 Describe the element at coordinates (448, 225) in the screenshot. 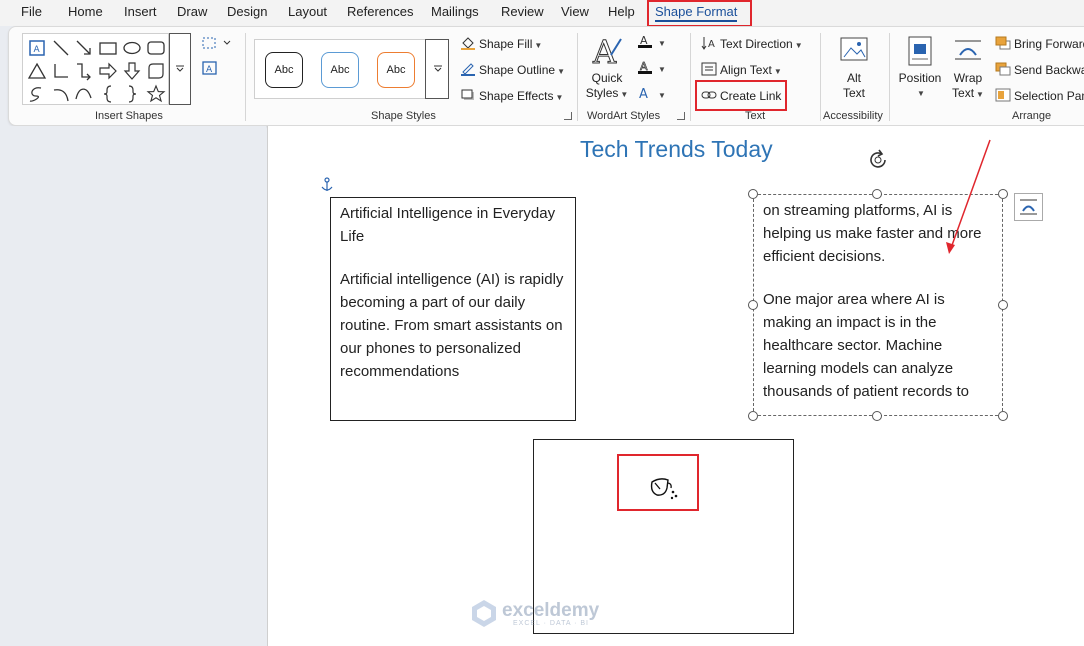

I see `text-box-1-heading: Artificial Intelligence in Everyday Life` at that location.